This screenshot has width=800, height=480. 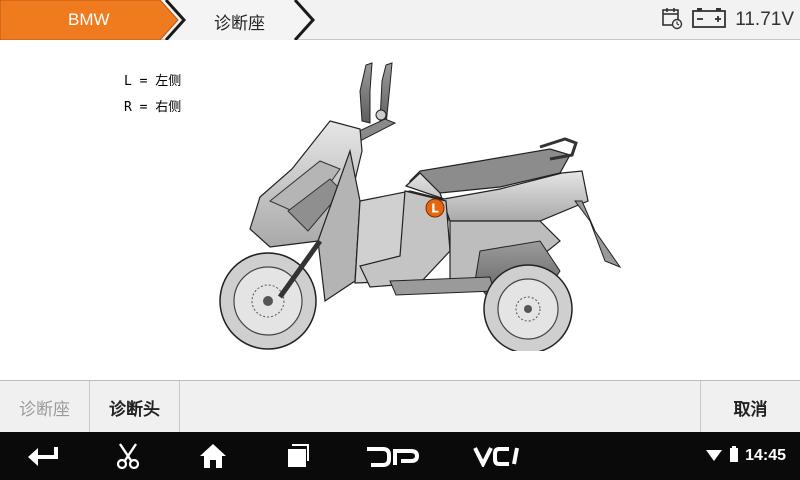 I want to click on system-status: 14:45, so click(x=745, y=456).